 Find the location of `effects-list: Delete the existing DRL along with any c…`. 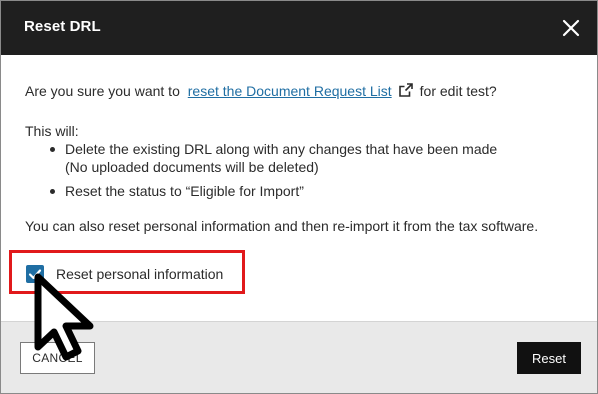

effects-list: Delete the existing DRL along with any c… is located at coordinates (273, 170).